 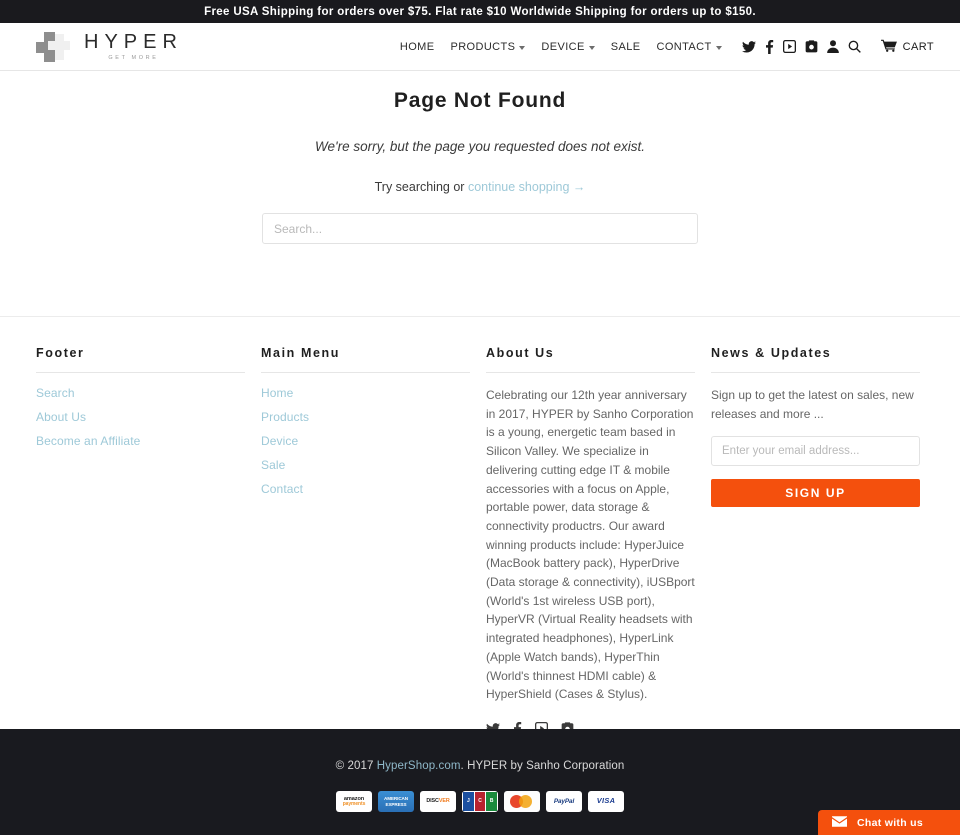 I want to click on visa-icon: VISA, so click(x=606, y=801).